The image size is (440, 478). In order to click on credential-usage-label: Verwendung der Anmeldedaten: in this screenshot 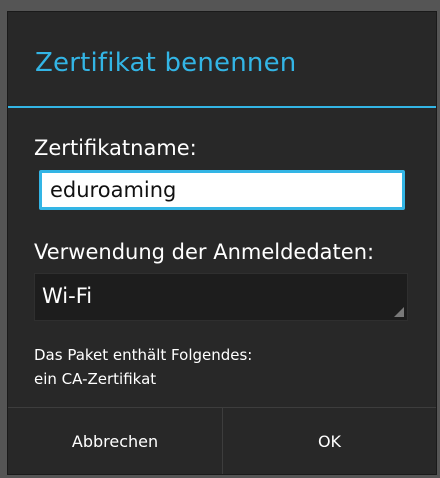, I will do `click(204, 252)`.